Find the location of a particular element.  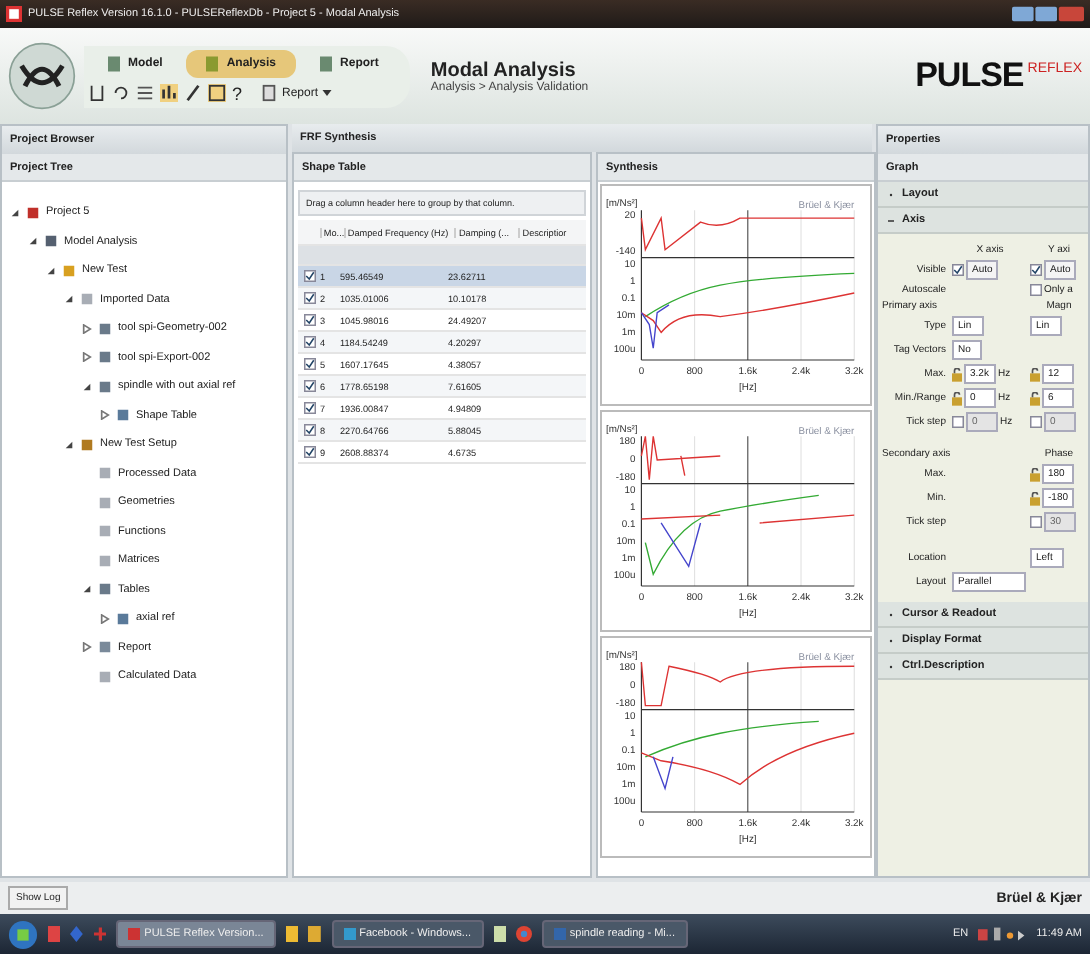

help-button: ? is located at coordinates (237, 93).